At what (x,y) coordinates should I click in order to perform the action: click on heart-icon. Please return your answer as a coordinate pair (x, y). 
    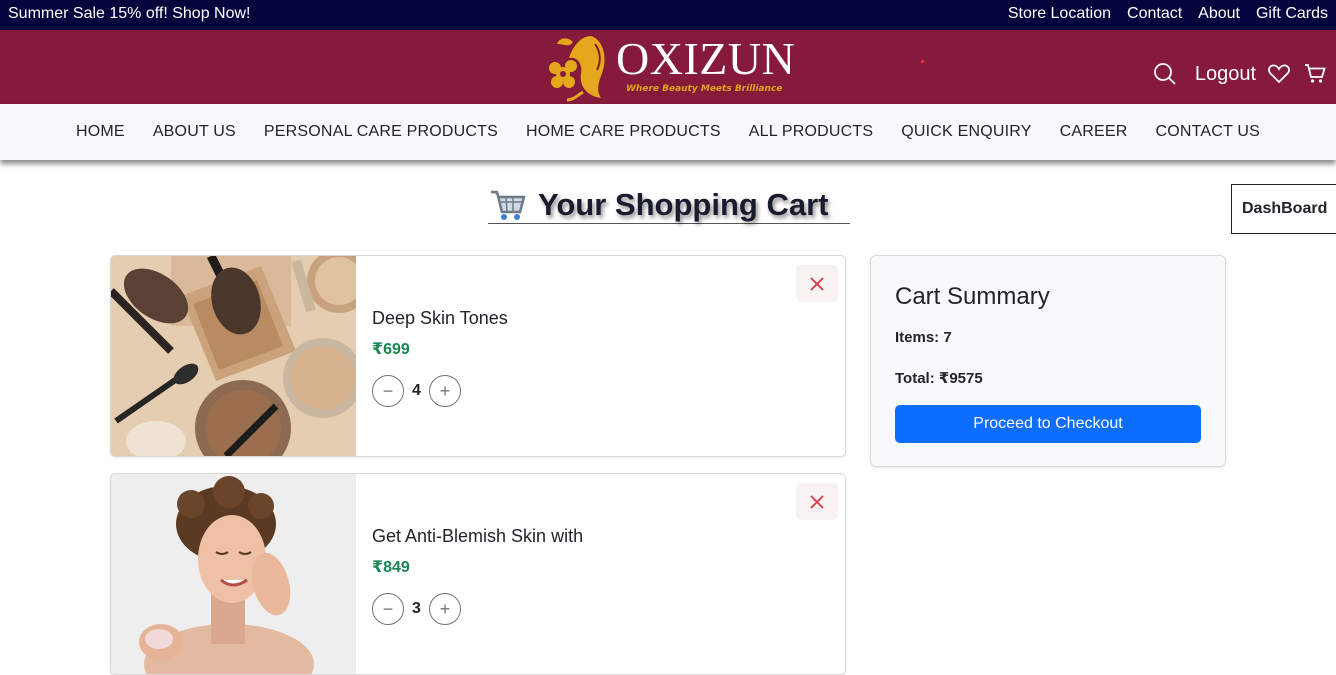
    Looking at the image, I should click on (1279, 74).